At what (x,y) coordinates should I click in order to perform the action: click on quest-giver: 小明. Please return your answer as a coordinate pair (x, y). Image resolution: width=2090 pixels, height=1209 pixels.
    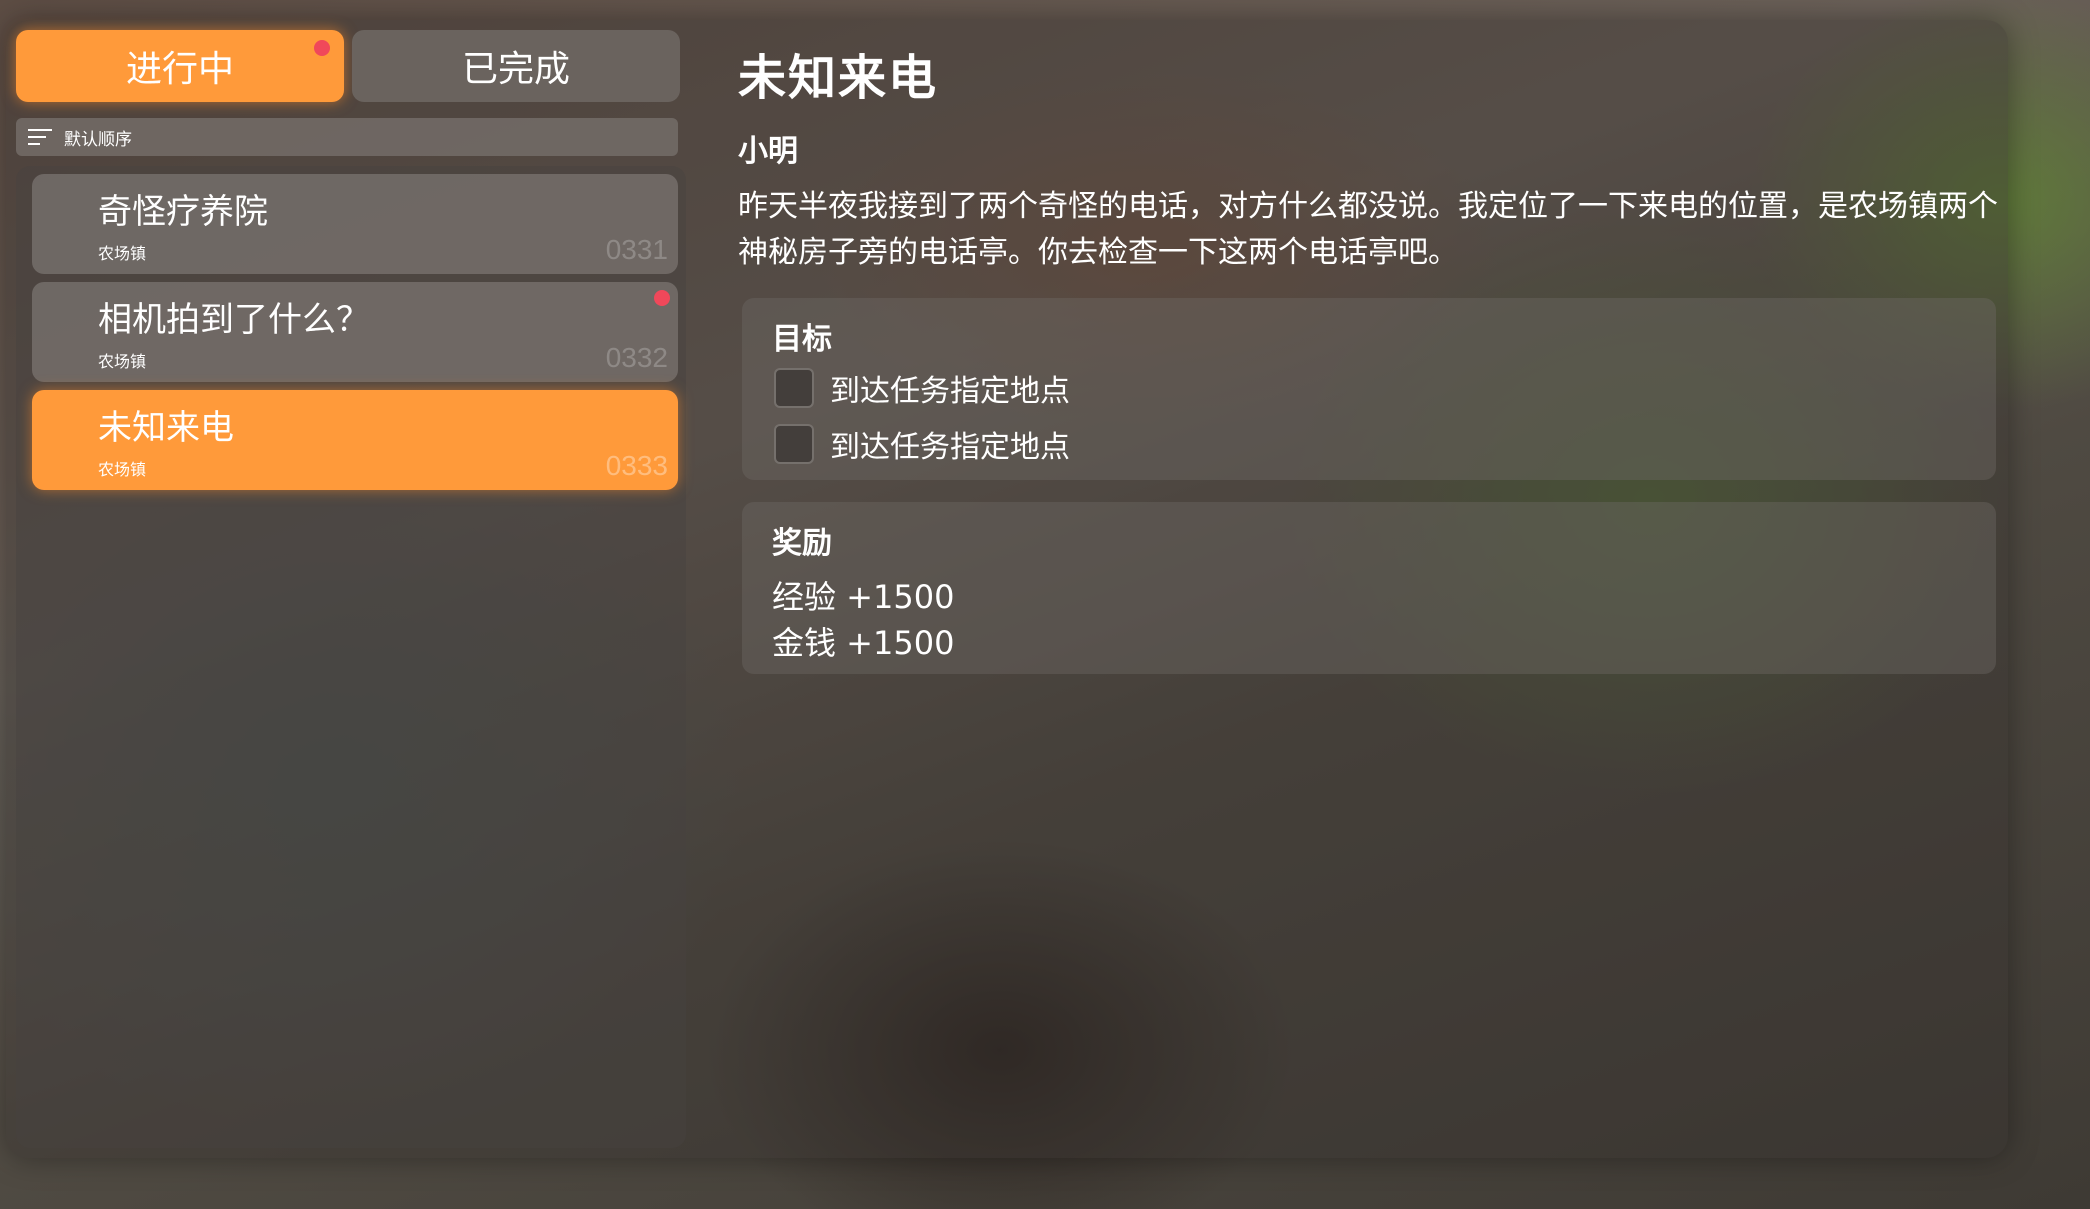
    Looking at the image, I should click on (768, 151).